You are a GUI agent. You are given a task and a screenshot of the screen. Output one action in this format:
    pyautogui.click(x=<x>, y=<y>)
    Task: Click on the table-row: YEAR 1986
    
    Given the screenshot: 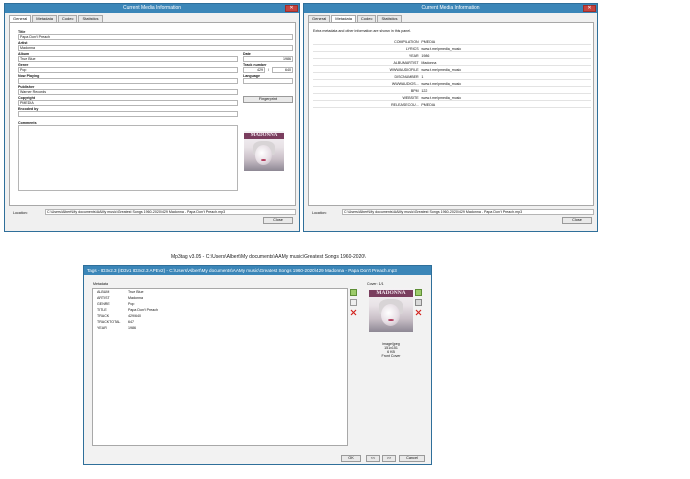 What is the action you would take?
    pyautogui.click(x=452, y=56)
    